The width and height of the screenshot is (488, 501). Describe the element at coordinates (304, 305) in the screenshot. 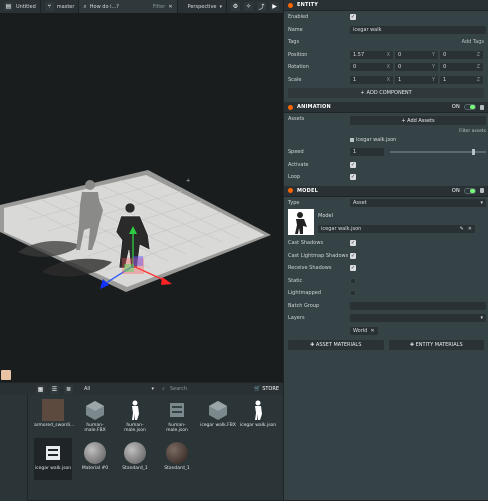

I see `batch-group-label: Batch Group` at that location.